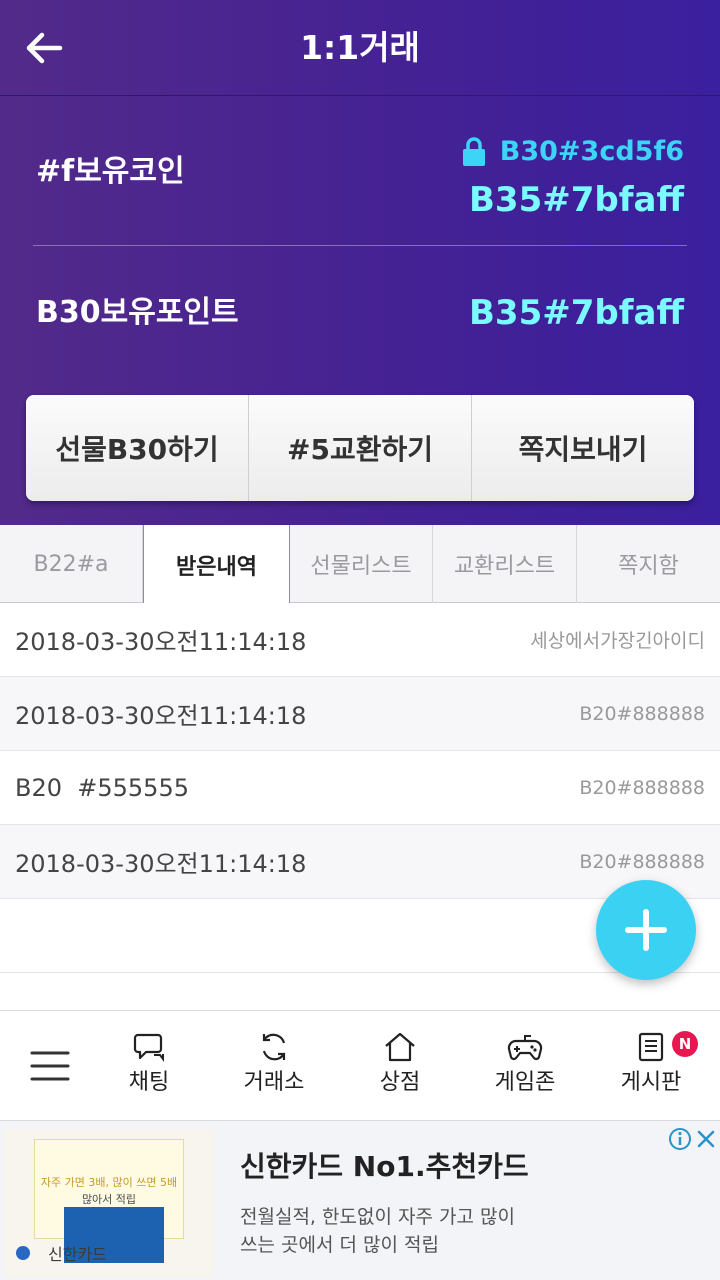 The image size is (720, 1280). Describe the element at coordinates (274, 1082) in the screenshot. I see `nav-exchange-label: 거래소` at that location.